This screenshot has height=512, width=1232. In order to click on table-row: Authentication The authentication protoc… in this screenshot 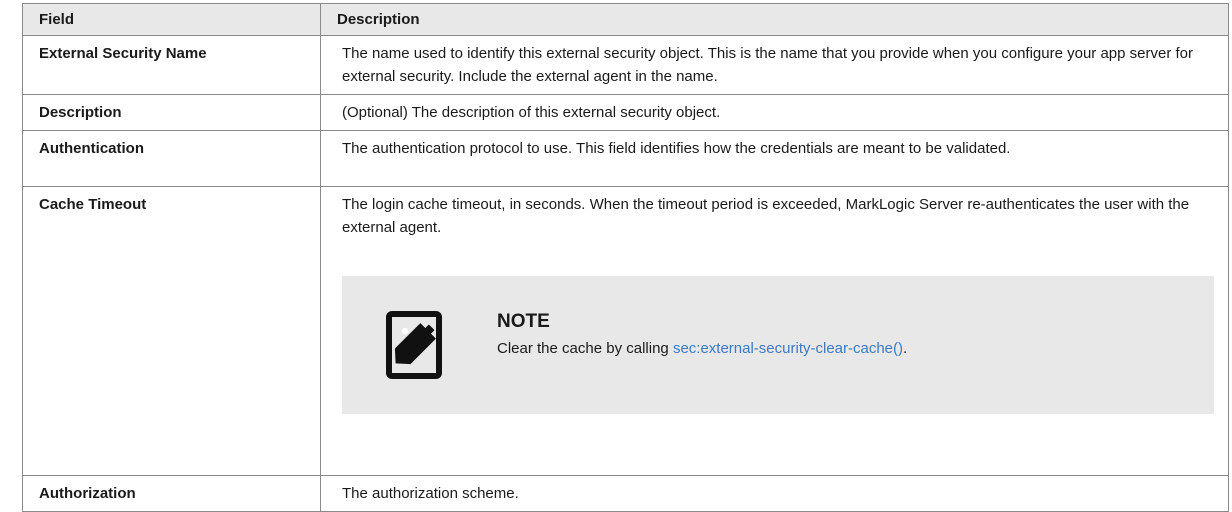, I will do `click(625, 158)`.